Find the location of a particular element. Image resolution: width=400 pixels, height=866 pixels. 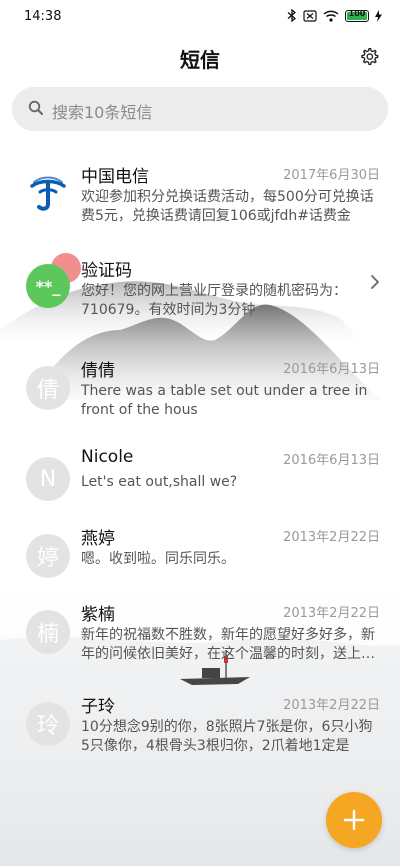

message-date: 2017年6月30日 is located at coordinates (331, 175).